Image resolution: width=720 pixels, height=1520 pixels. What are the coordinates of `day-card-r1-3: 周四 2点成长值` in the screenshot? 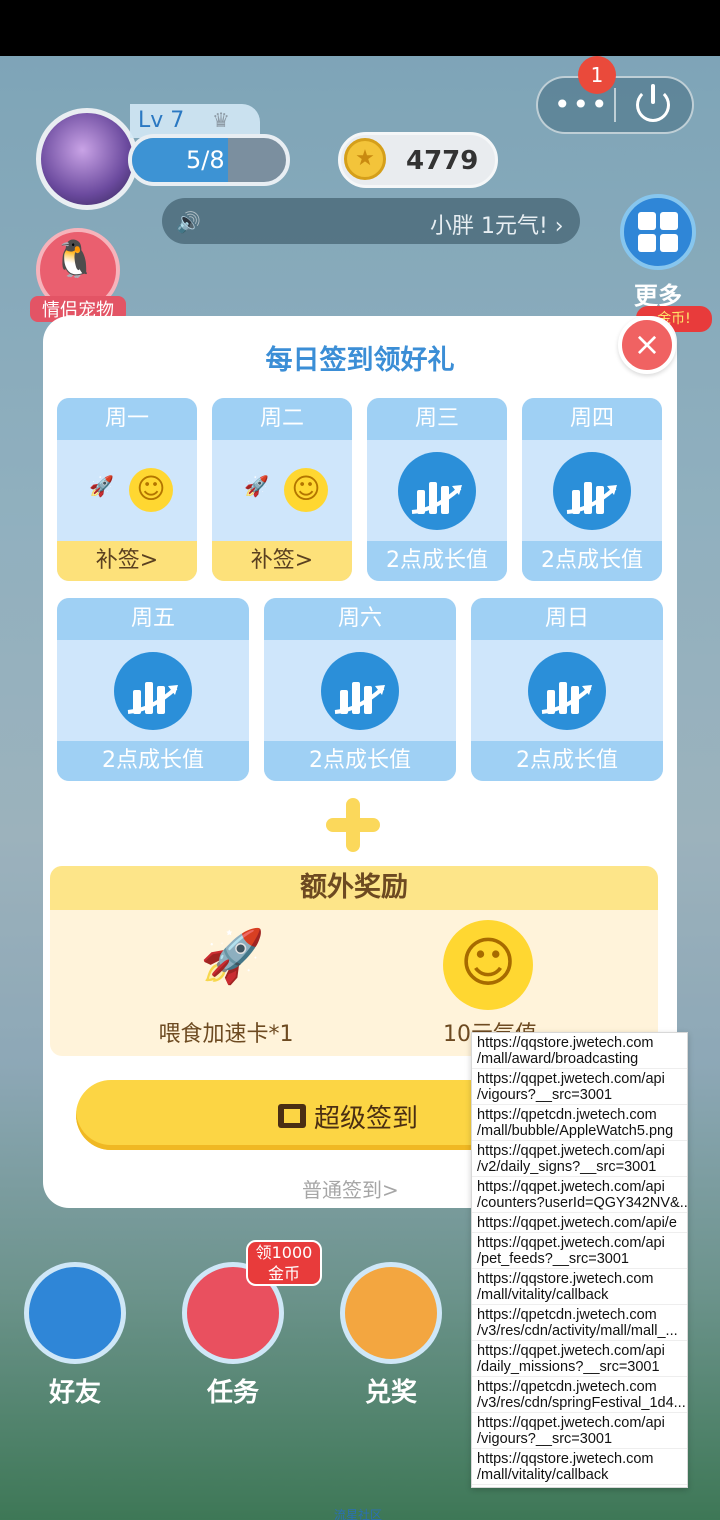 It's located at (592, 489).